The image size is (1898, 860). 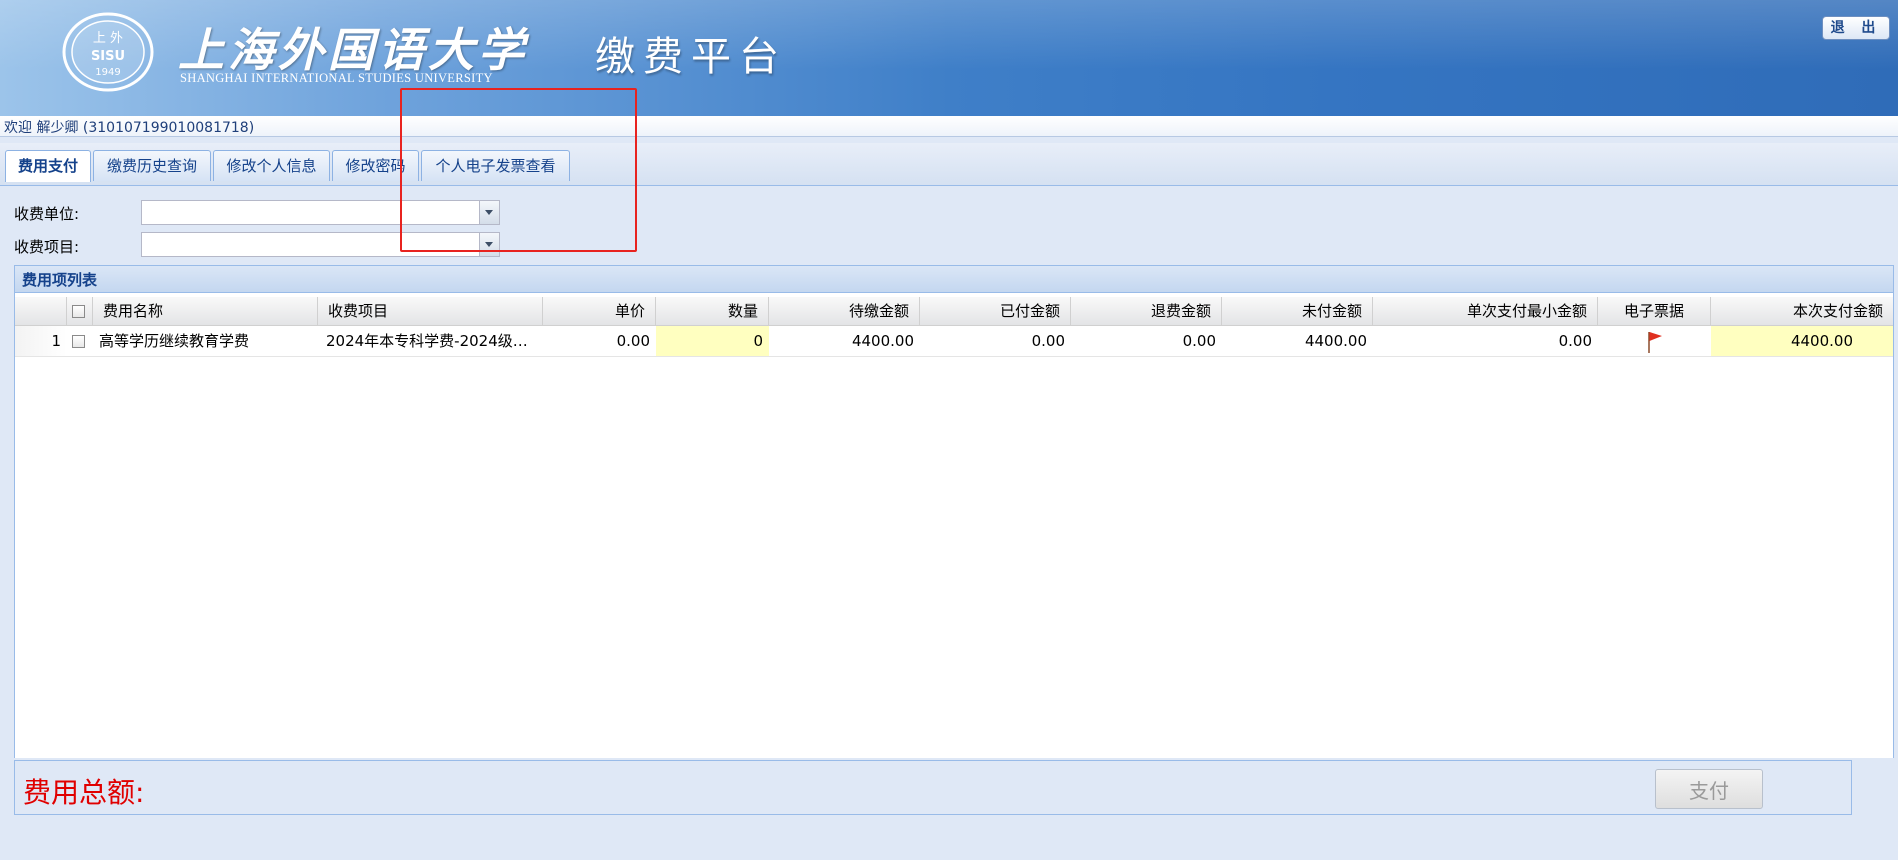 What do you see at coordinates (1654, 311) in the screenshot?
I see `header-receipt: 电子票据` at bounding box center [1654, 311].